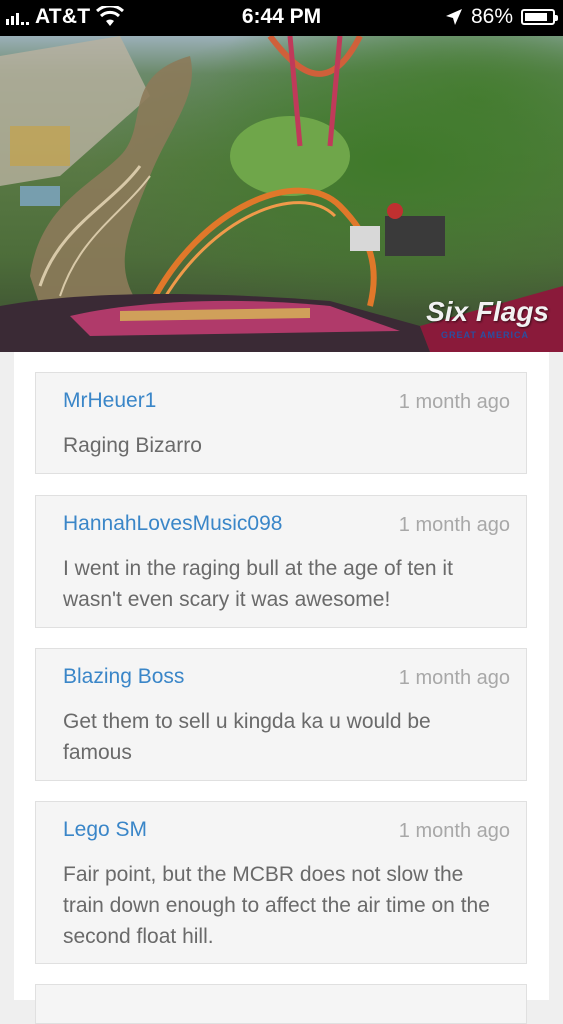  Describe the element at coordinates (539, 17) in the screenshot. I see `battery-icon` at that location.